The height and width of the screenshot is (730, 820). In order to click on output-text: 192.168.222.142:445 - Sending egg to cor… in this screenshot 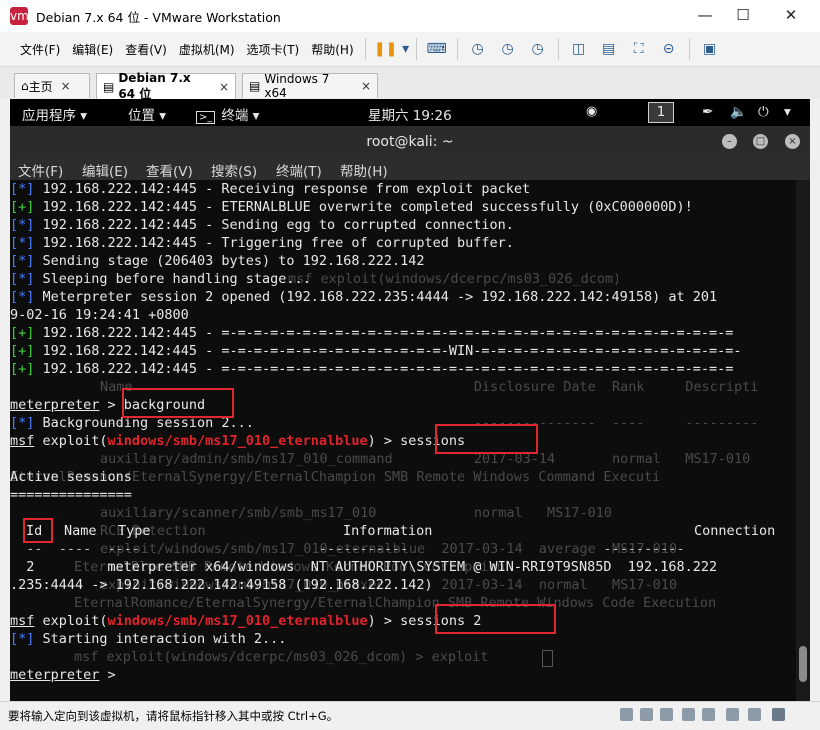, I will do `click(274, 225)`.